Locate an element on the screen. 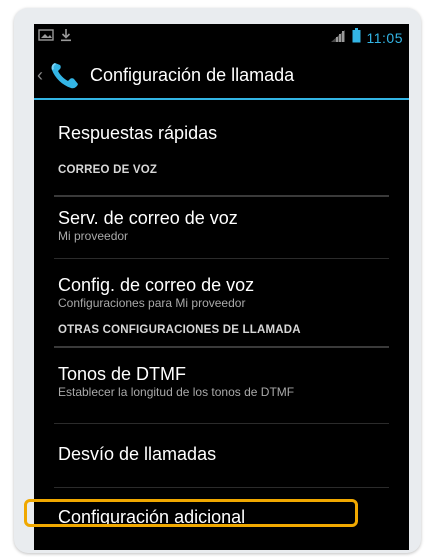 Image resolution: width=431 pixels, height=557 pixels. quick-responses-label: Respuestas rápidas is located at coordinates (138, 133).